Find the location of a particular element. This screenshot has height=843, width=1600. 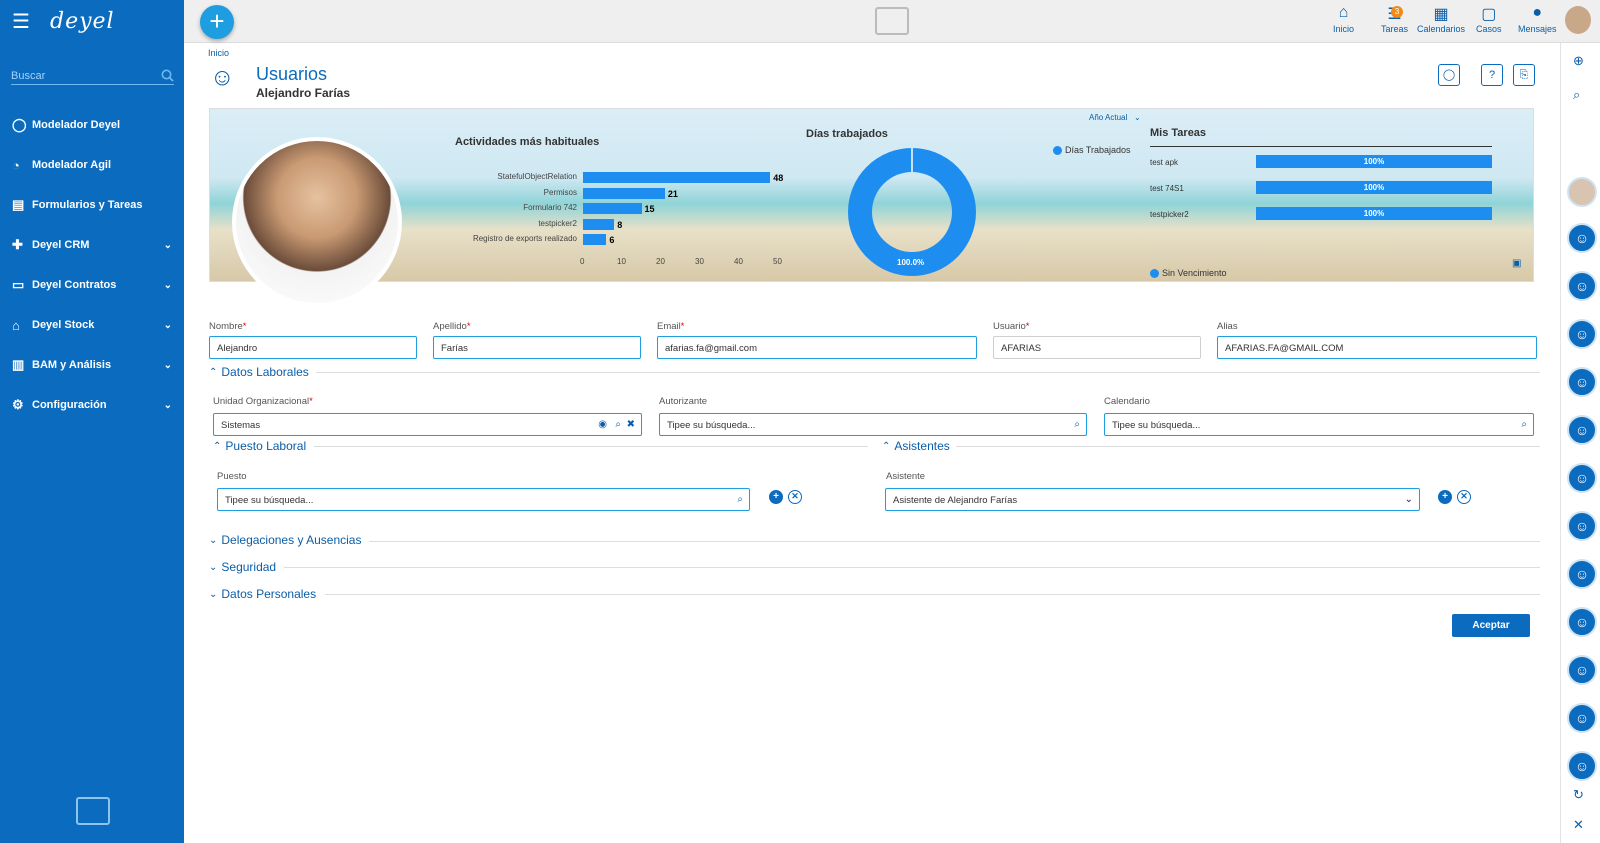

calendar-icon: ▦ is located at coordinates (1441, 14).